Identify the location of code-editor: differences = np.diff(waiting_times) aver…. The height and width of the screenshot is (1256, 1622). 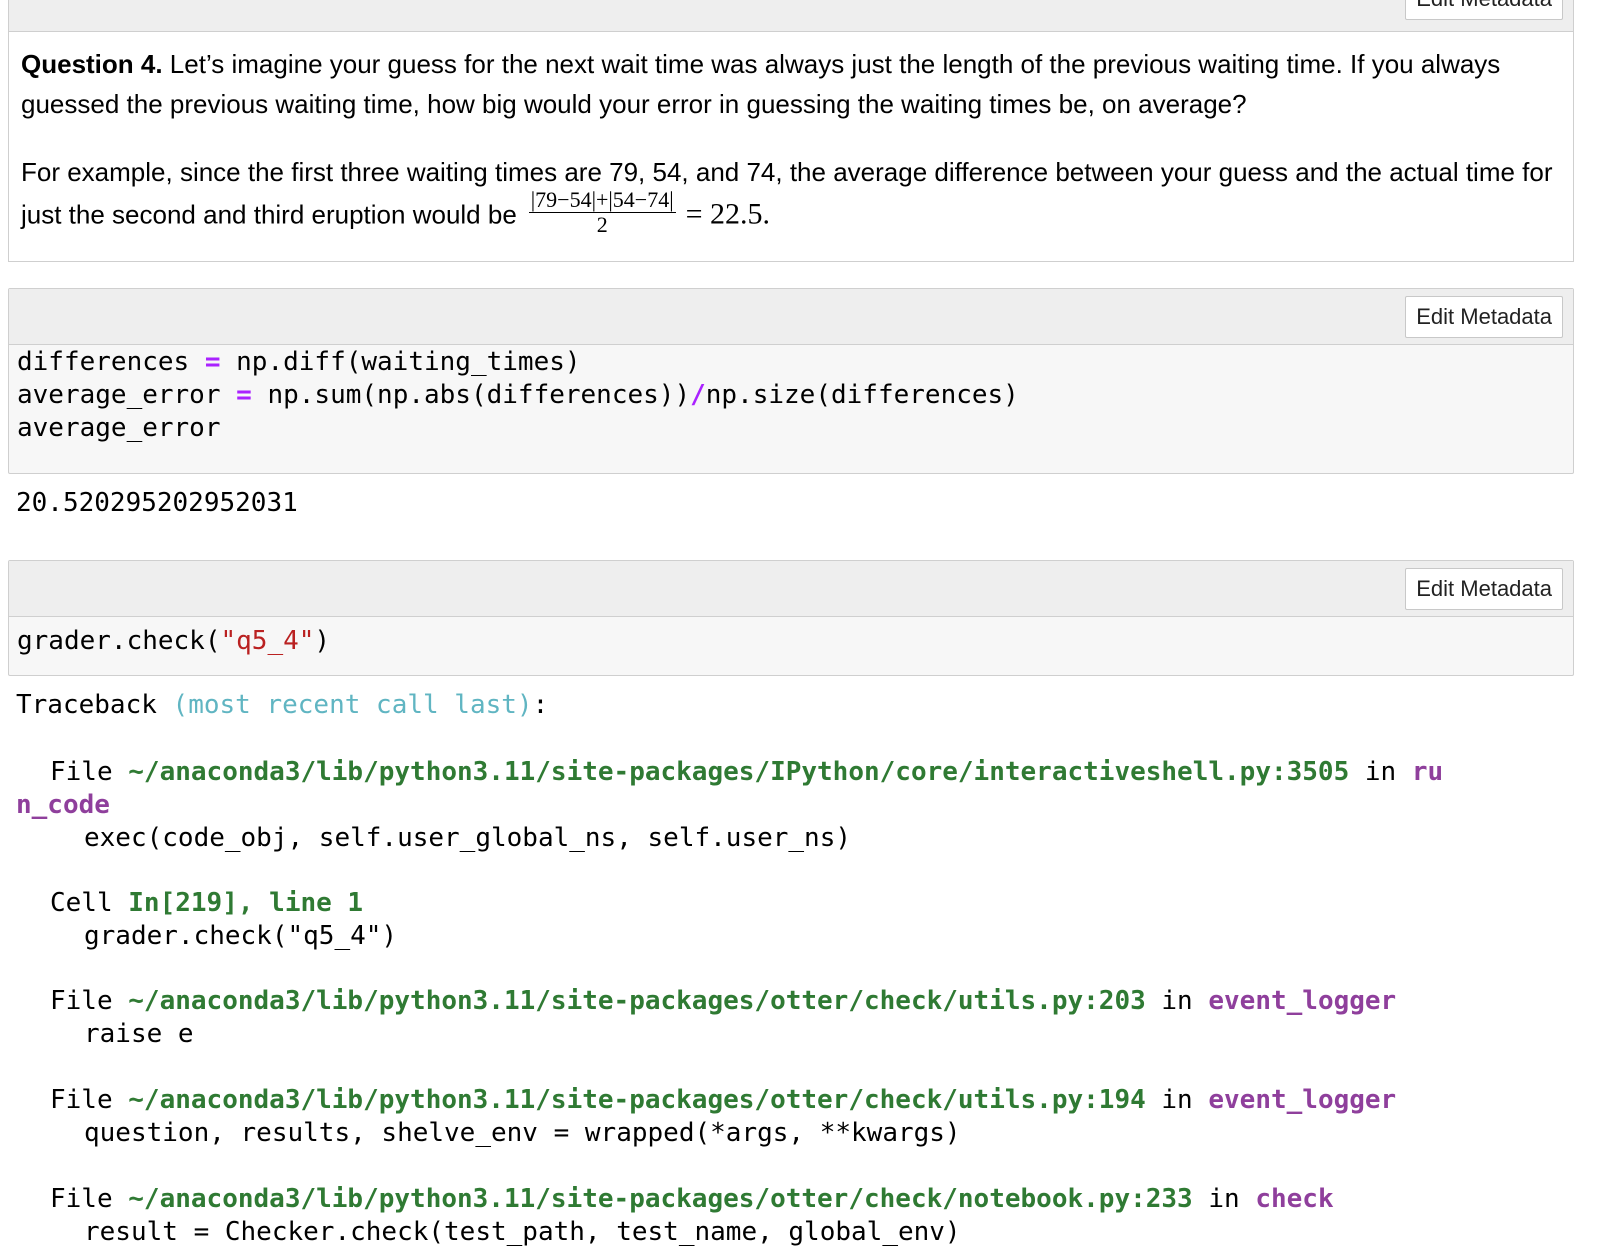
(791, 395).